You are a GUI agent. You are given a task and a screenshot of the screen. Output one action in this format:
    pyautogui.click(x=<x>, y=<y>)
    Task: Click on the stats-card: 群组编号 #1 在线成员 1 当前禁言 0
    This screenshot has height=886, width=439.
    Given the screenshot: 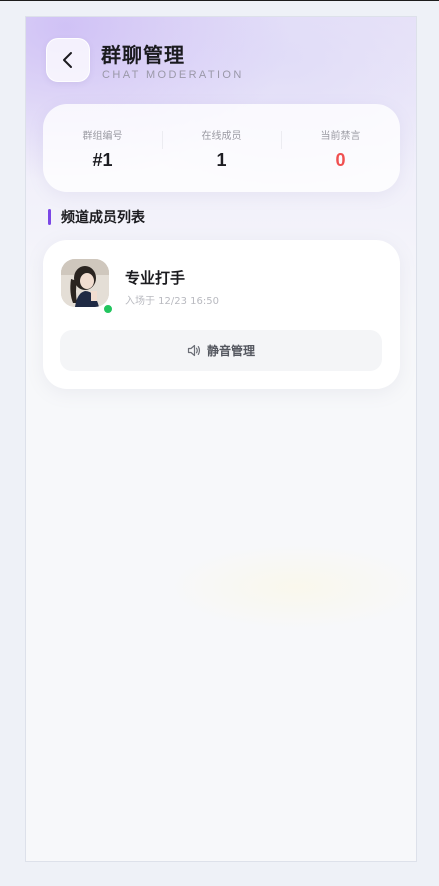 What is the action you would take?
    pyautogui.click(x=221, y=148)
    